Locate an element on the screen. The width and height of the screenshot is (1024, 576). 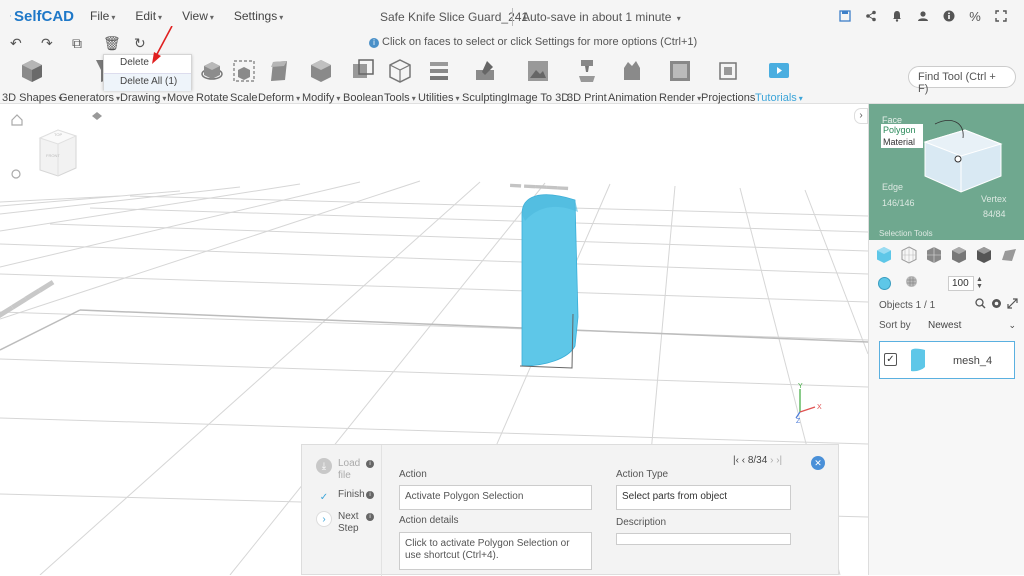
tutorial-steps: ⤓ Load file i ✓ Finish i › Next Step i is located at coordinates (342, 510).